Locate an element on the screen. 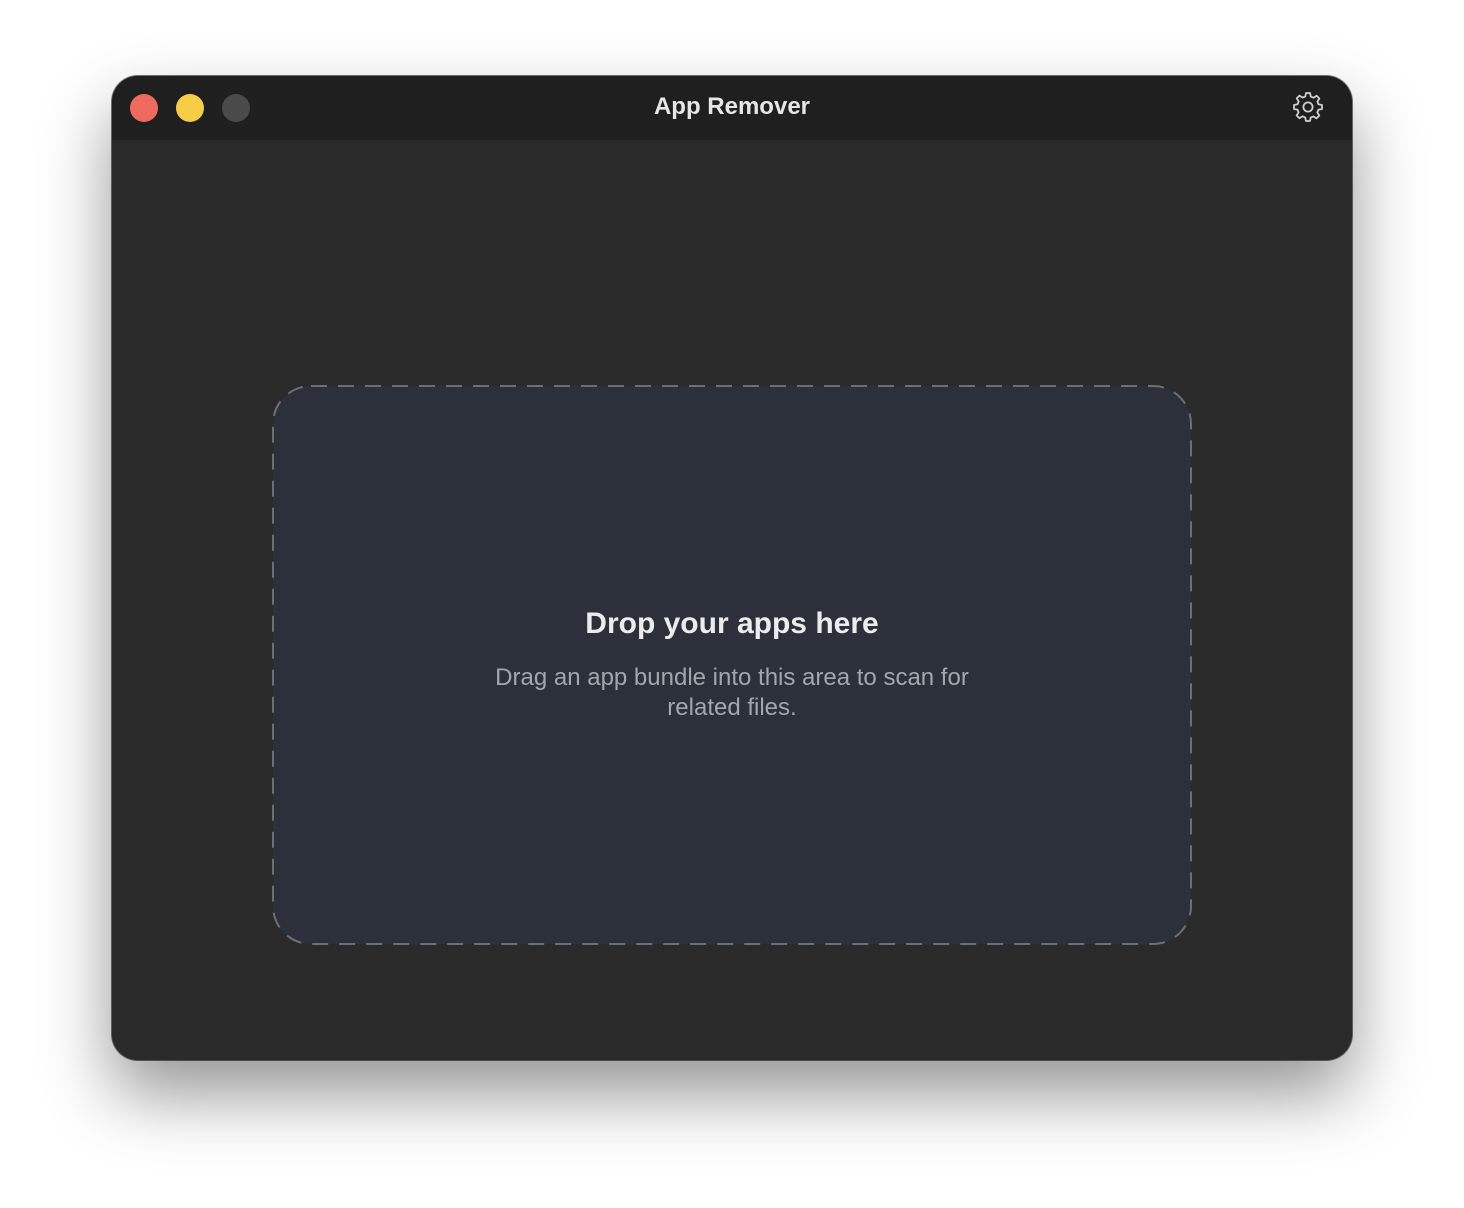  window-title: App Remover is located at coordinates (732, 106).